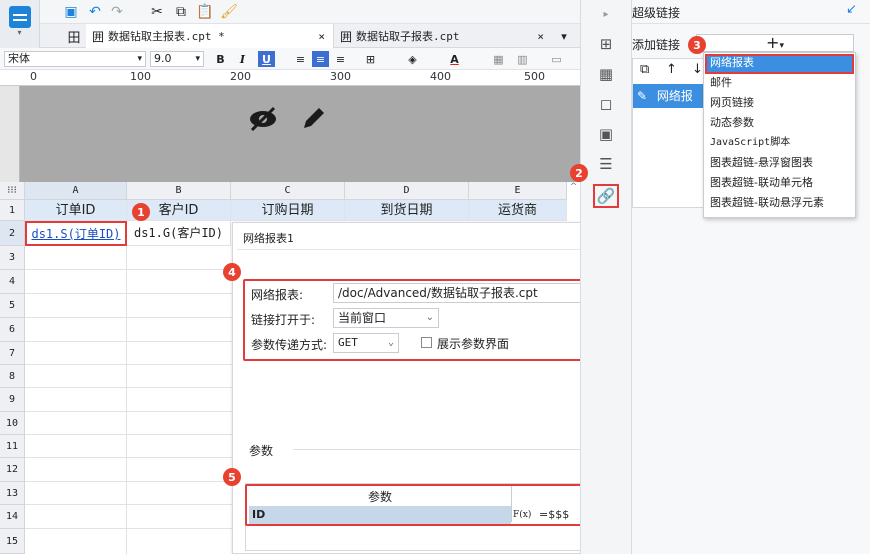  I want to click on tab-menu-icon: ▾, so click(564, 36).